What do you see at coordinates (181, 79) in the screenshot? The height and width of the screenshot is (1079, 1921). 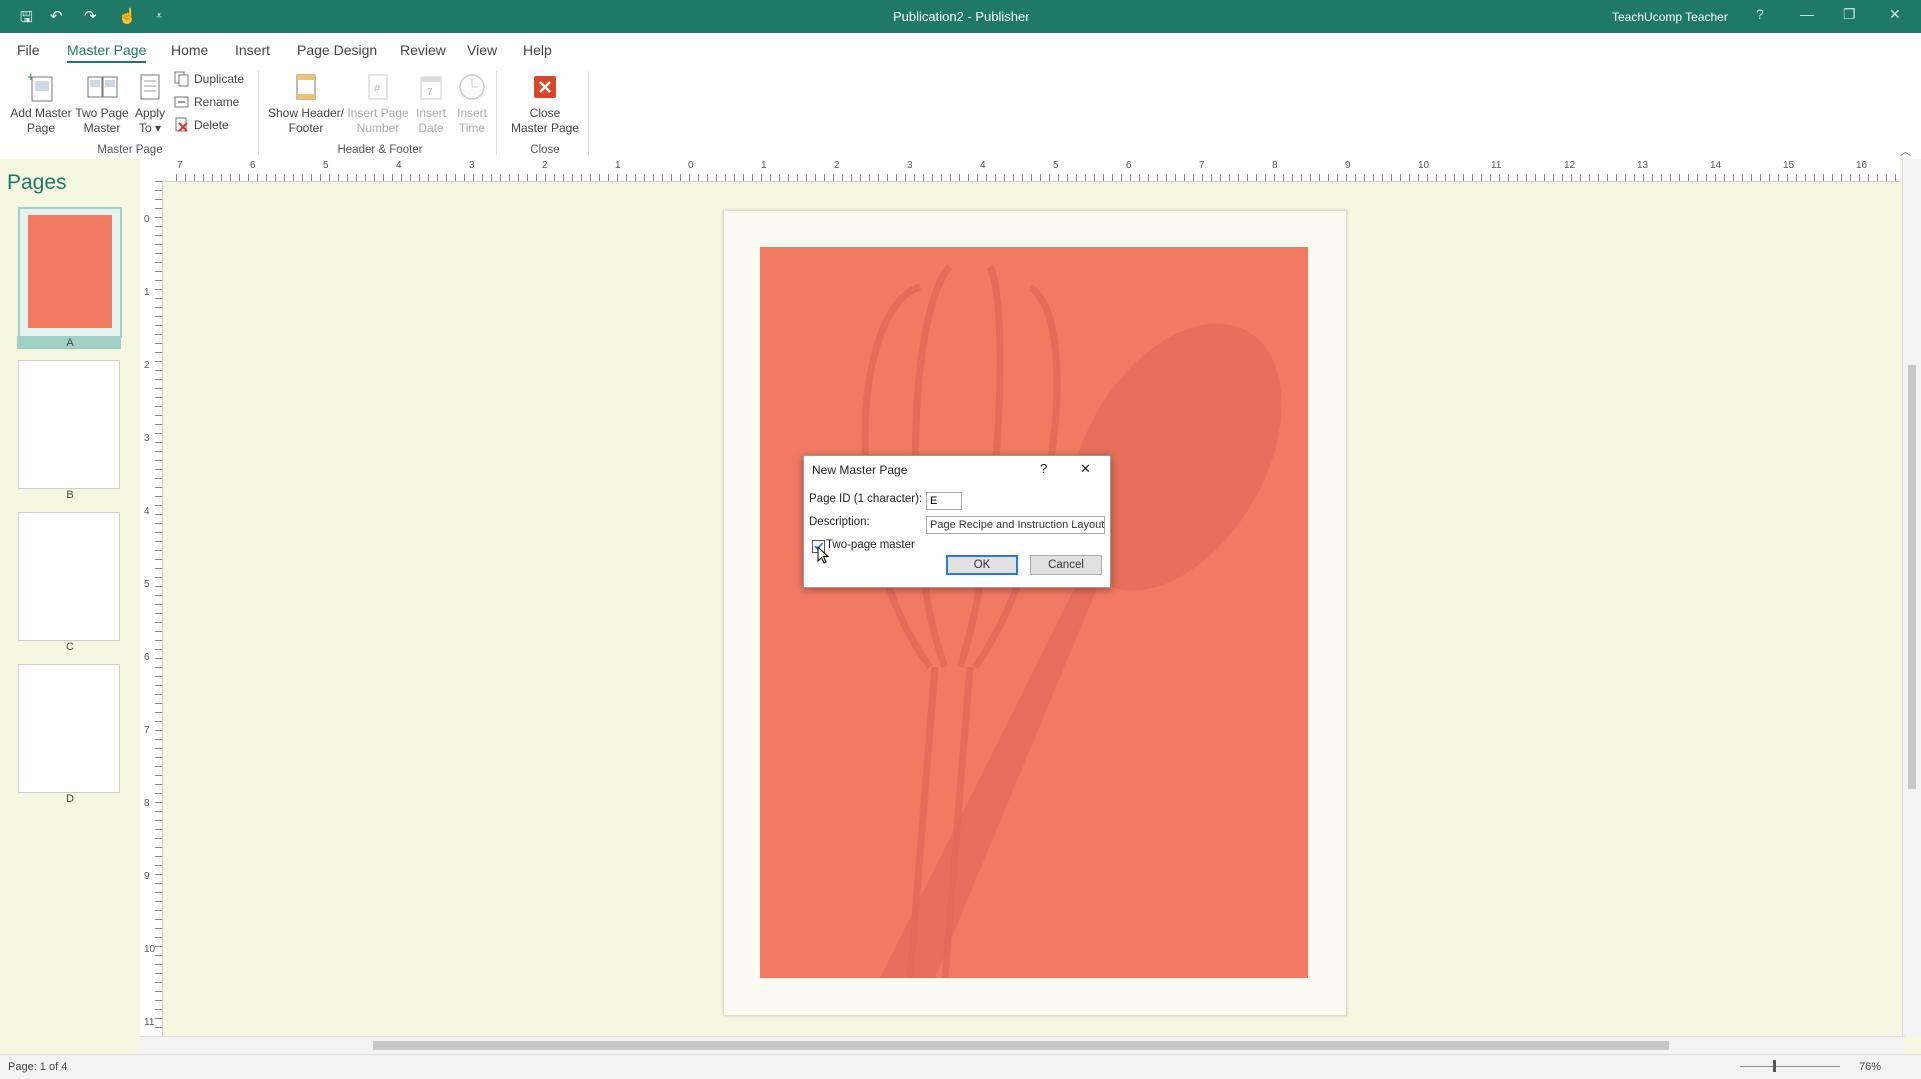 I see `duplicate-icon` at bounding box center [181, 79].